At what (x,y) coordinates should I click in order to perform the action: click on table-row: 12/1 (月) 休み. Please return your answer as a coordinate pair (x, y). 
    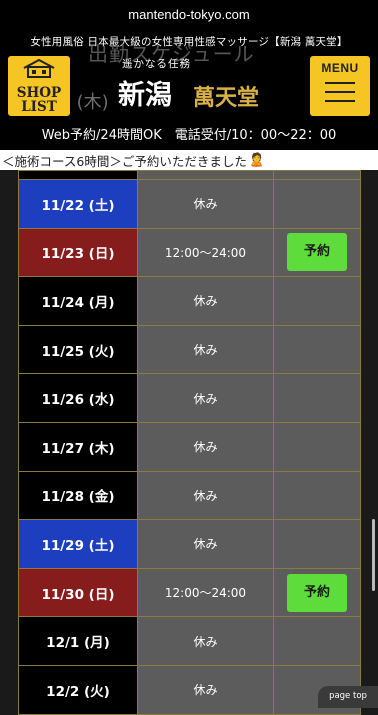
    Looking at the image, I should click on (189, 641).